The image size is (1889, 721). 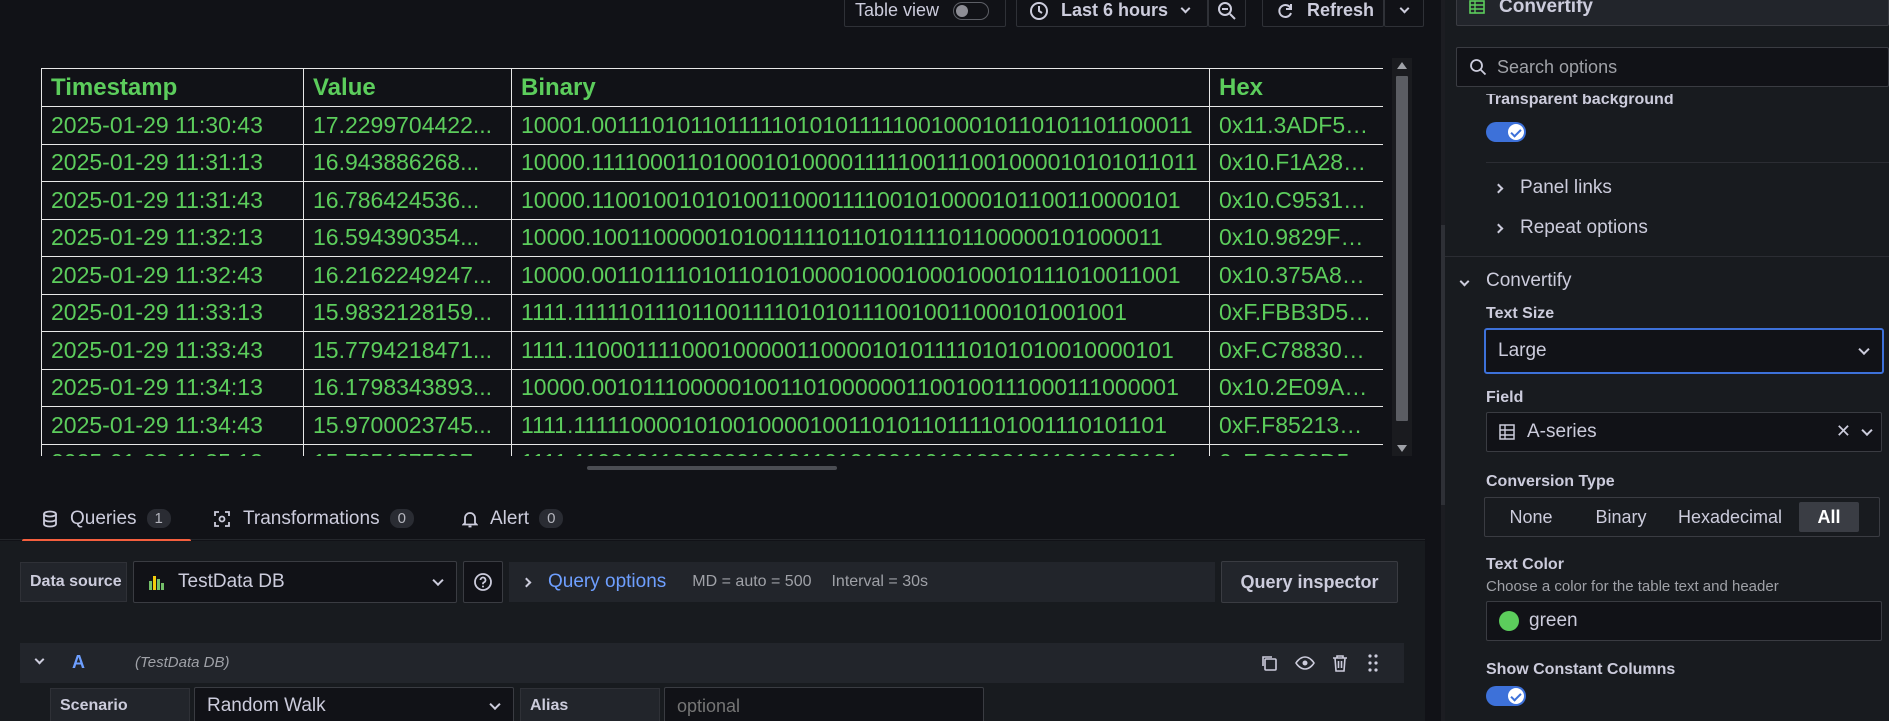 What do you see at coordinates (1621, 517) in the screenshot?
I see `conversion-option-binary: Binary` at bounding box center [1621, 517].